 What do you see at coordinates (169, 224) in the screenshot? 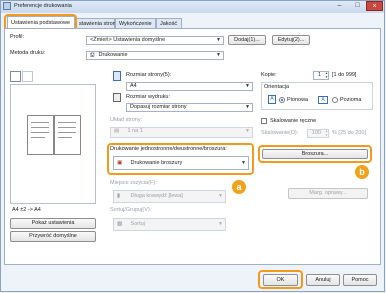
I see `collate-select: ▩ Sortuj ▼` at bounding box center [169, 224].